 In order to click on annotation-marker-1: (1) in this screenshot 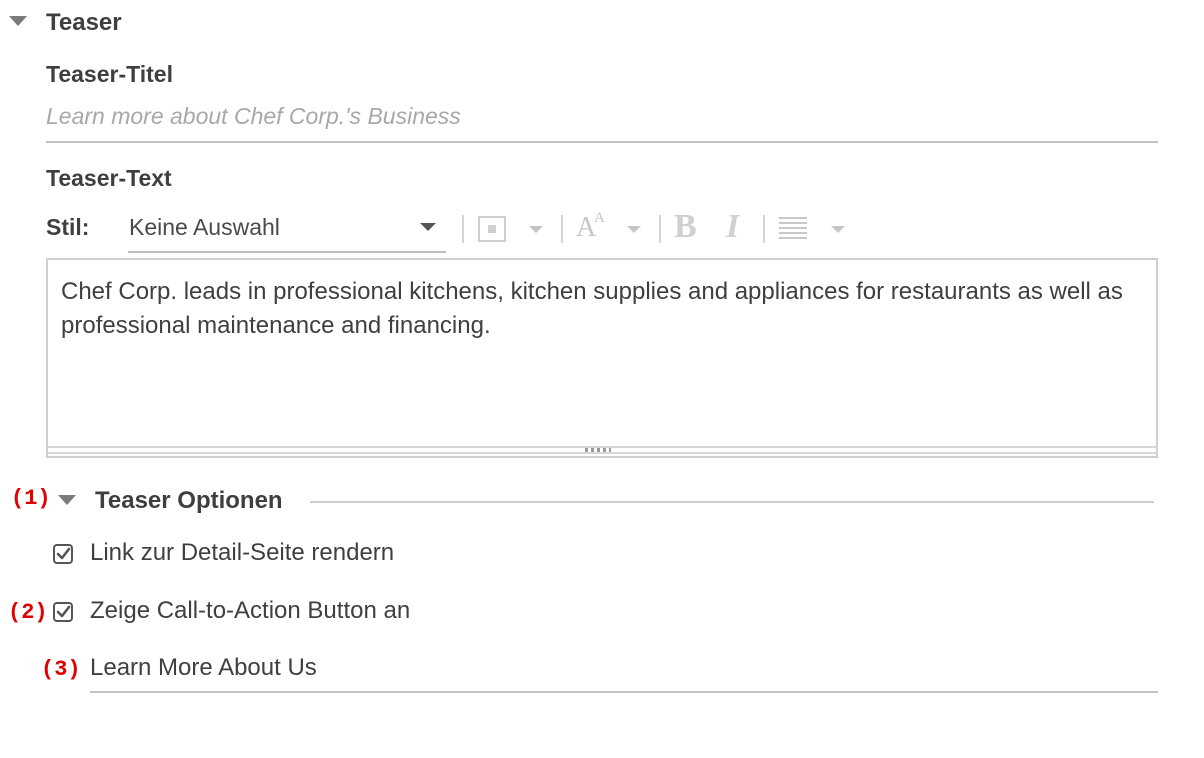, I will do `click(31, 498)`.